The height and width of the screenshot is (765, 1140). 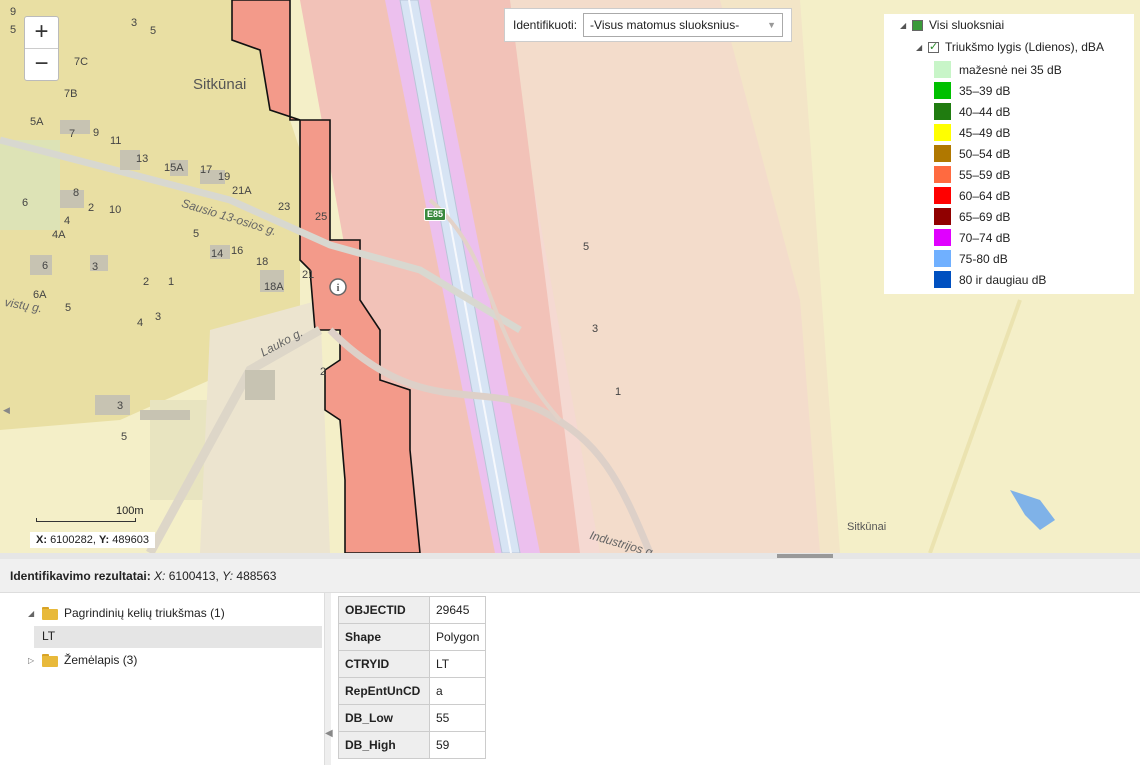 I want to click on attribute-row: CTRYID LT, so click(x=412, y=664).